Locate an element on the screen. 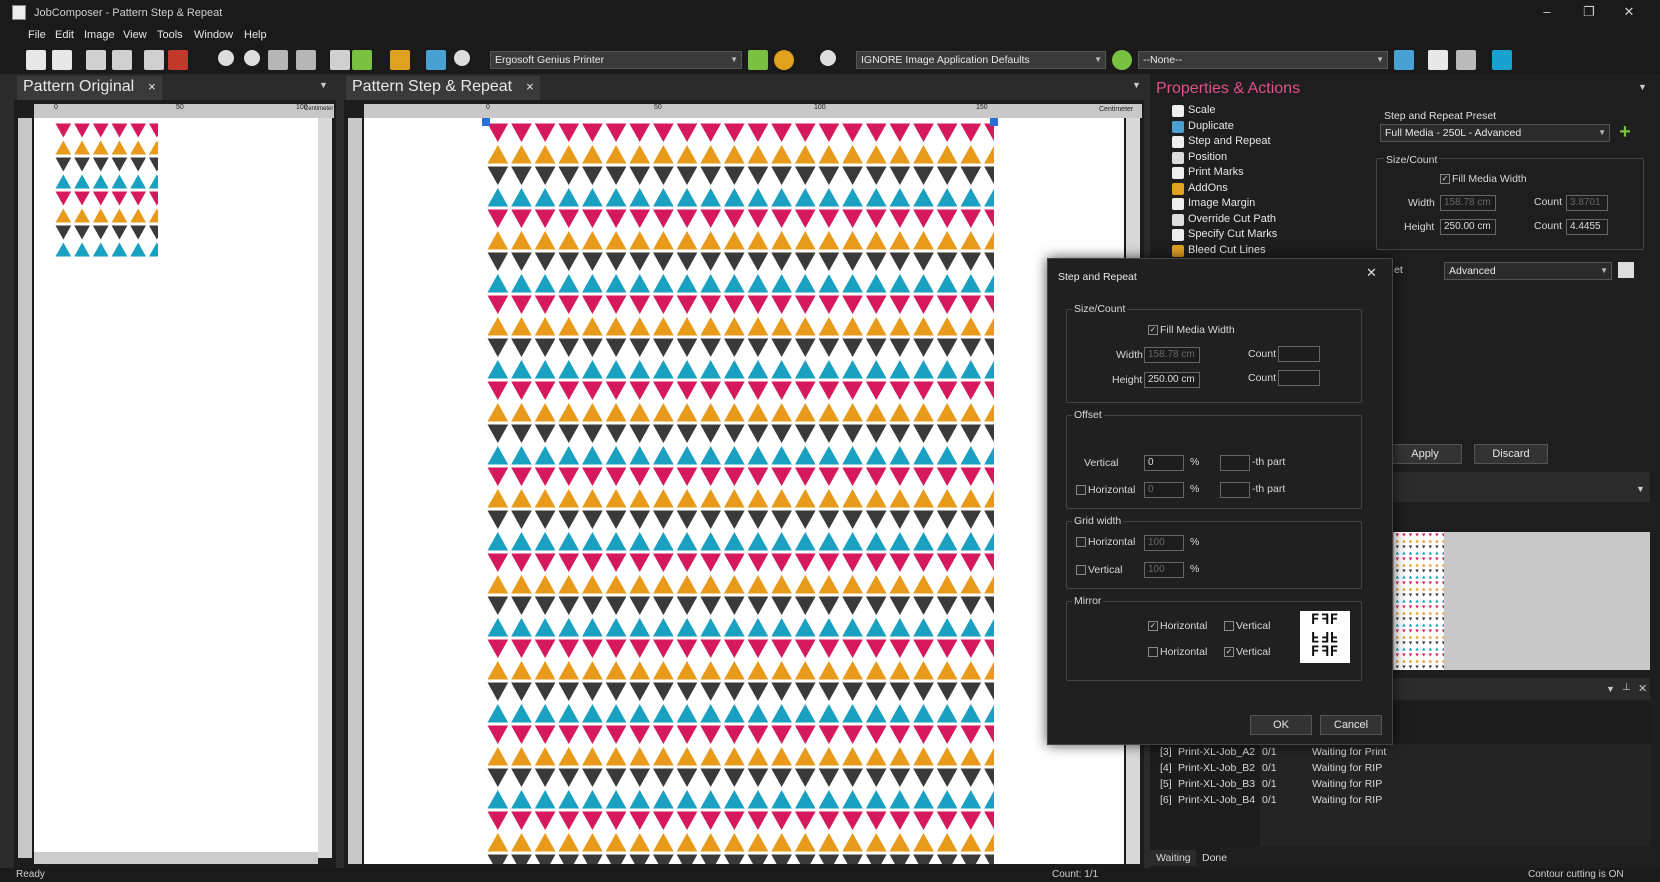 Image resolution: width=1660 pixels, height=882 pixels. tree-item-step-and-repeat: Step and Repeat is located at coordinates (1229, 141).